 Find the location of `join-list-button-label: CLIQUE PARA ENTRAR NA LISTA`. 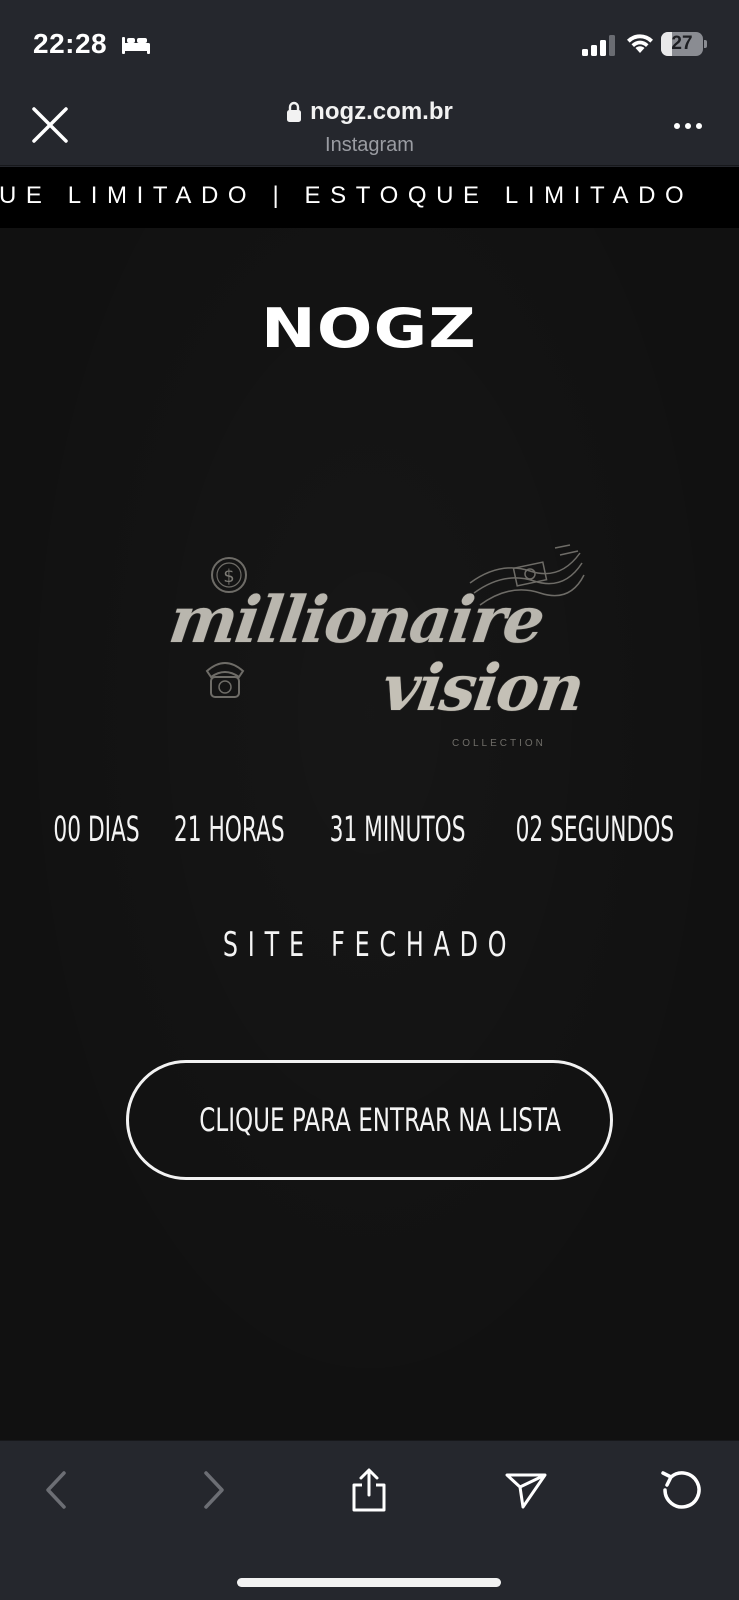

join-list-button-label: CLIQUE PARA ENTRAR NA LISTA is located at coordinates (380, 1120).